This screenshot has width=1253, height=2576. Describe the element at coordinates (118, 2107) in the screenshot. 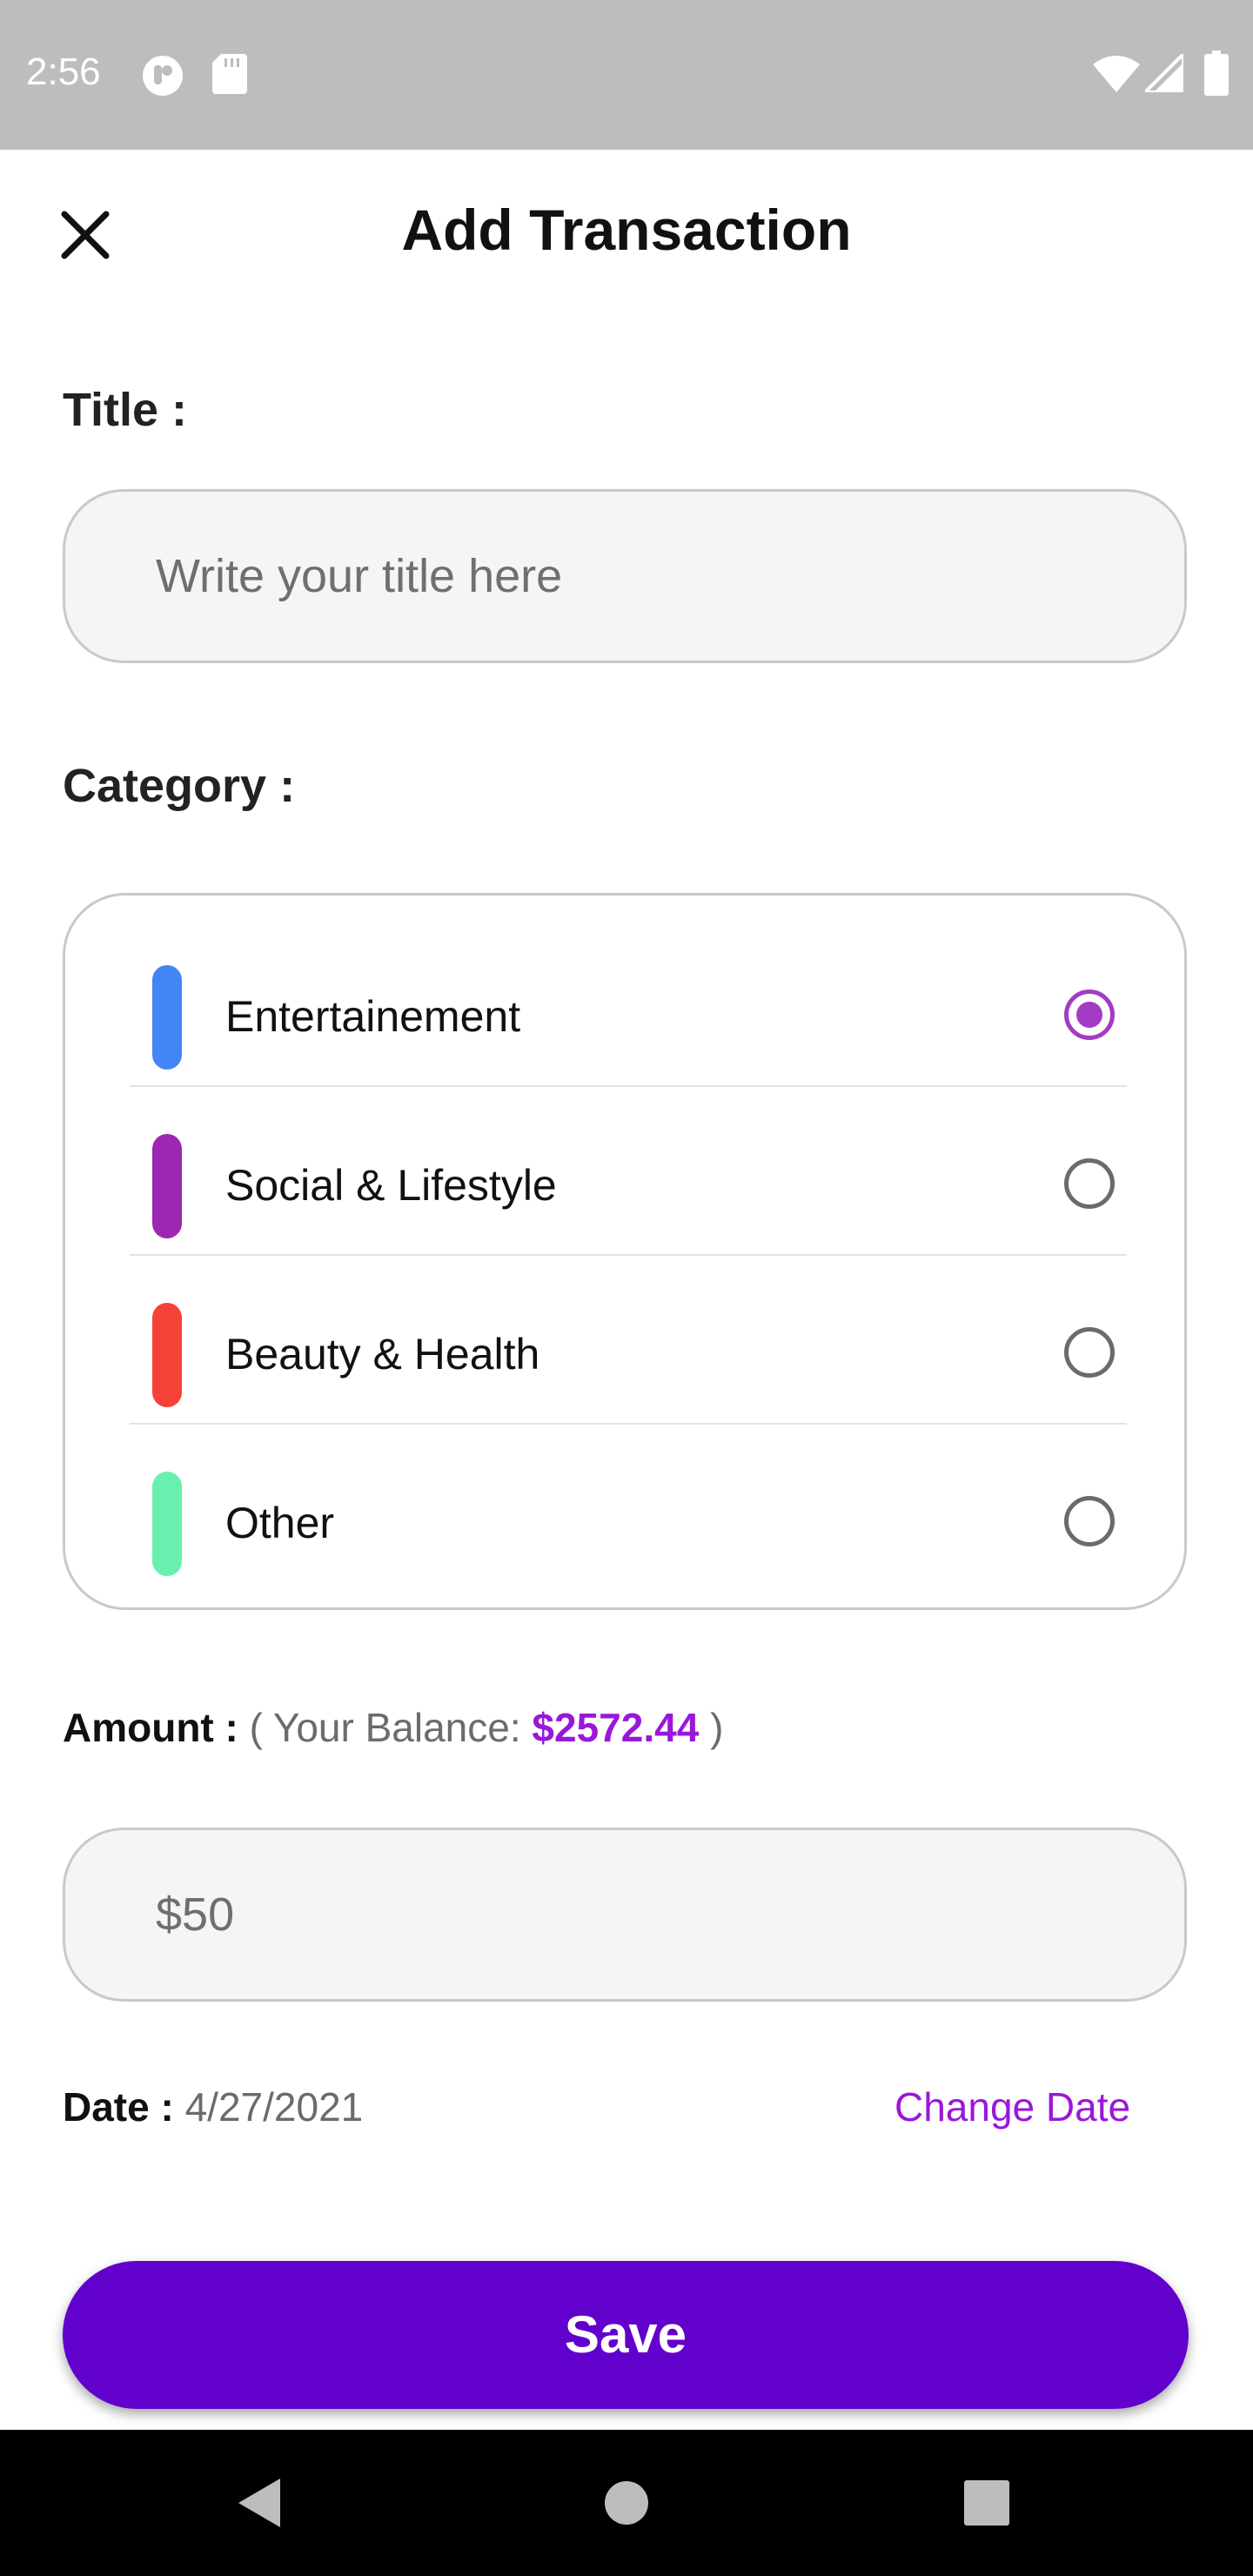

I see `date-label: Date :` at that location.